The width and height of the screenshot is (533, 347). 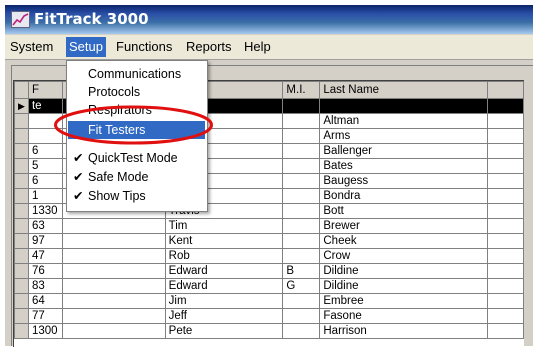 I want to click on cell-id: 63, so click(x=45, y=226).